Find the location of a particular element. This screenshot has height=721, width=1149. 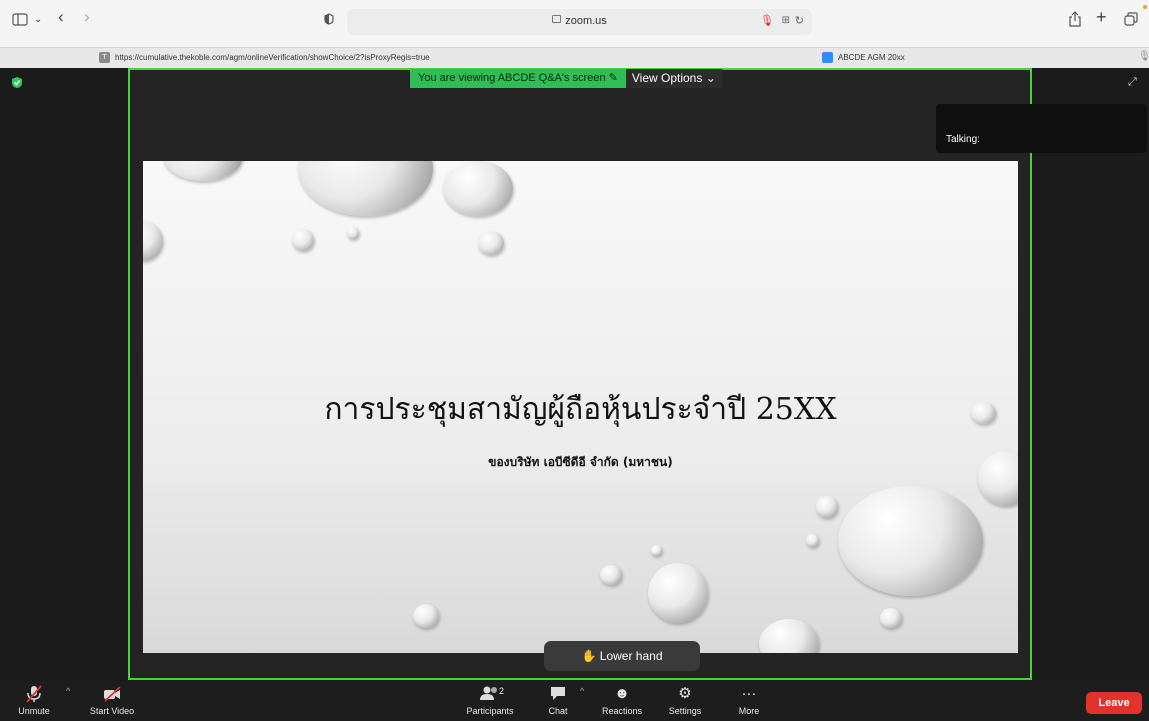

slide-title: การประชุมสามัญผู้ถือหุ้นประจำปี 25XX is located at coordinates (580, 409).